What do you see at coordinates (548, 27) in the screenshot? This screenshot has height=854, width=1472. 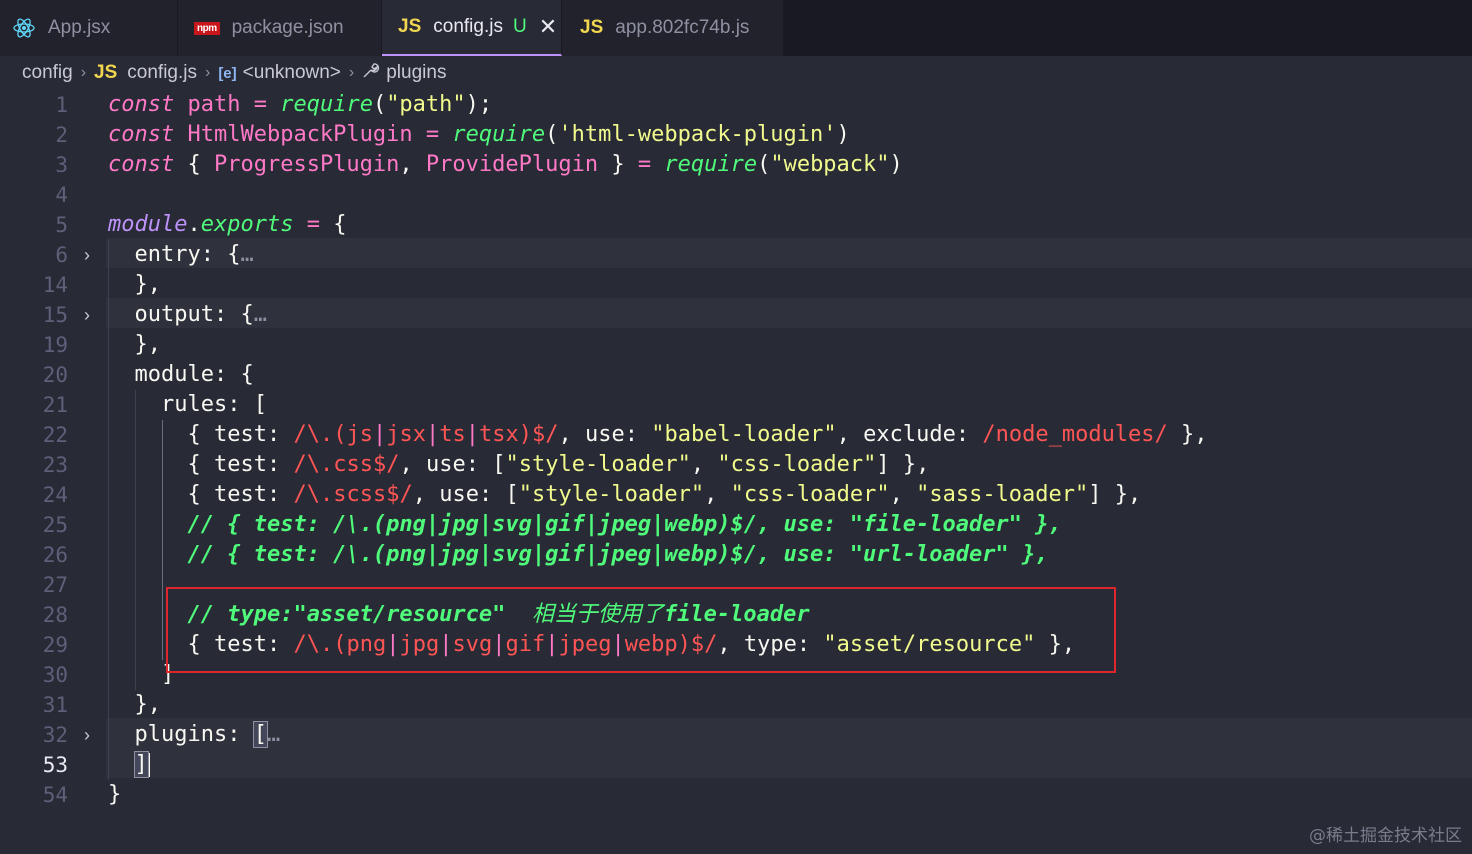 I see `close-icon: ✕` at bounding box center [548, 27].